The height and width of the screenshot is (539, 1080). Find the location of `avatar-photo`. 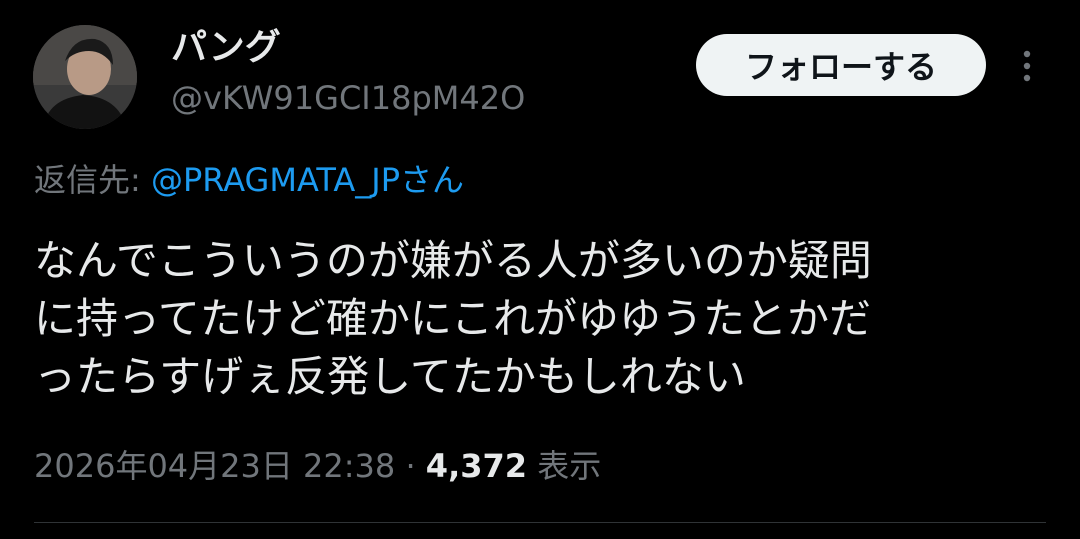

avatar-photo is located at coordinates (85, 77).